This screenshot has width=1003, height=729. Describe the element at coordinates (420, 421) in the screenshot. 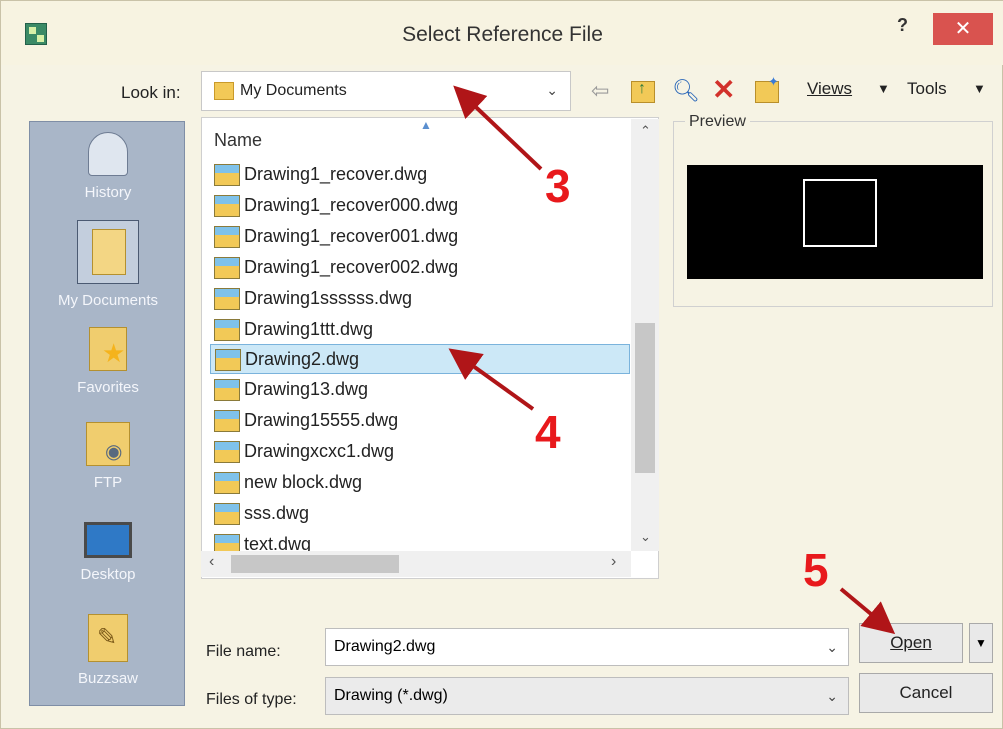

I see `file-row: Drawing15555.dwg` at that location.